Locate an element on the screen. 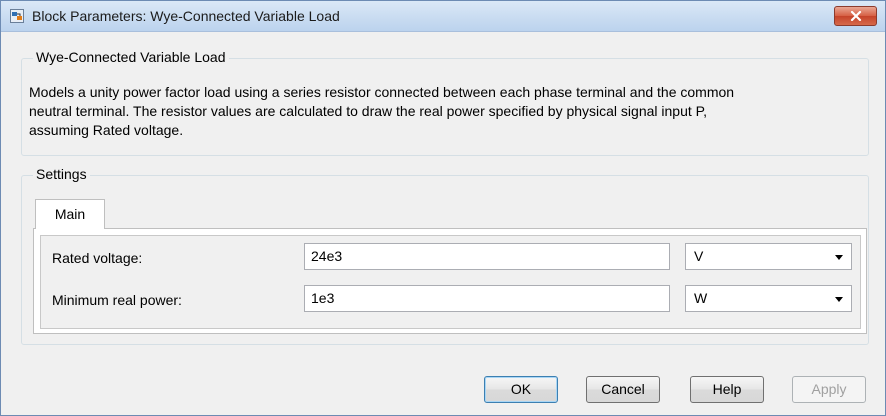 The image size is (886, 416). ok-button: OK is located at coordinates (521, 389).